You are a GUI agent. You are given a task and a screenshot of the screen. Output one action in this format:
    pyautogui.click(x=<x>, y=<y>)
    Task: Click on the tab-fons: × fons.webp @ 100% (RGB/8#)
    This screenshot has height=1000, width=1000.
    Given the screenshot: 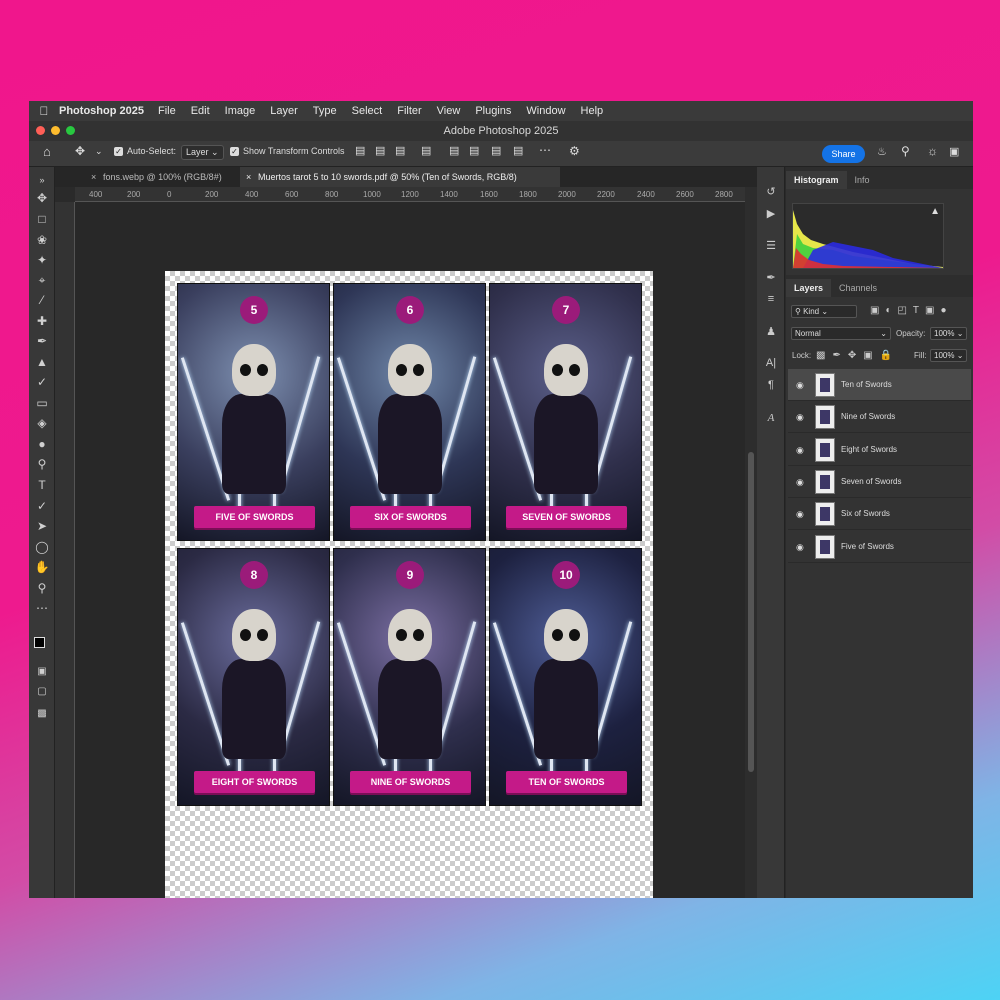 What is the action you would take?
    pyautogui.click(x=161, y=177)
    